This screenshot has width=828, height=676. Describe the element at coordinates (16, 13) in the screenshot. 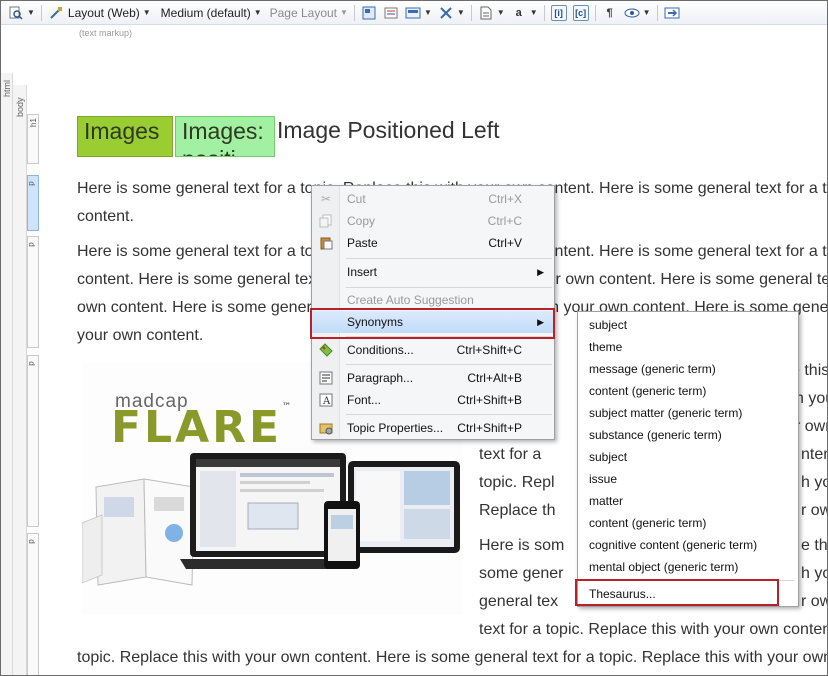

I see `magnifier-page-icon` at that location.